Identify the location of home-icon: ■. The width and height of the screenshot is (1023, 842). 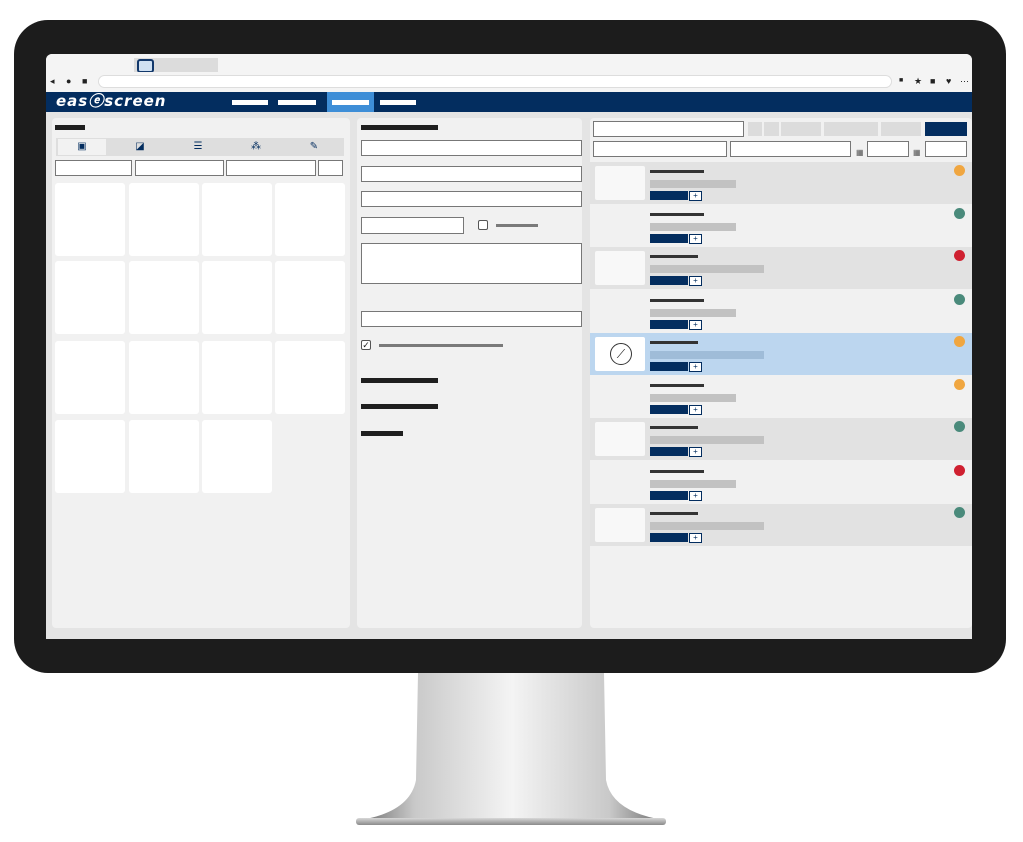
(84, 81).